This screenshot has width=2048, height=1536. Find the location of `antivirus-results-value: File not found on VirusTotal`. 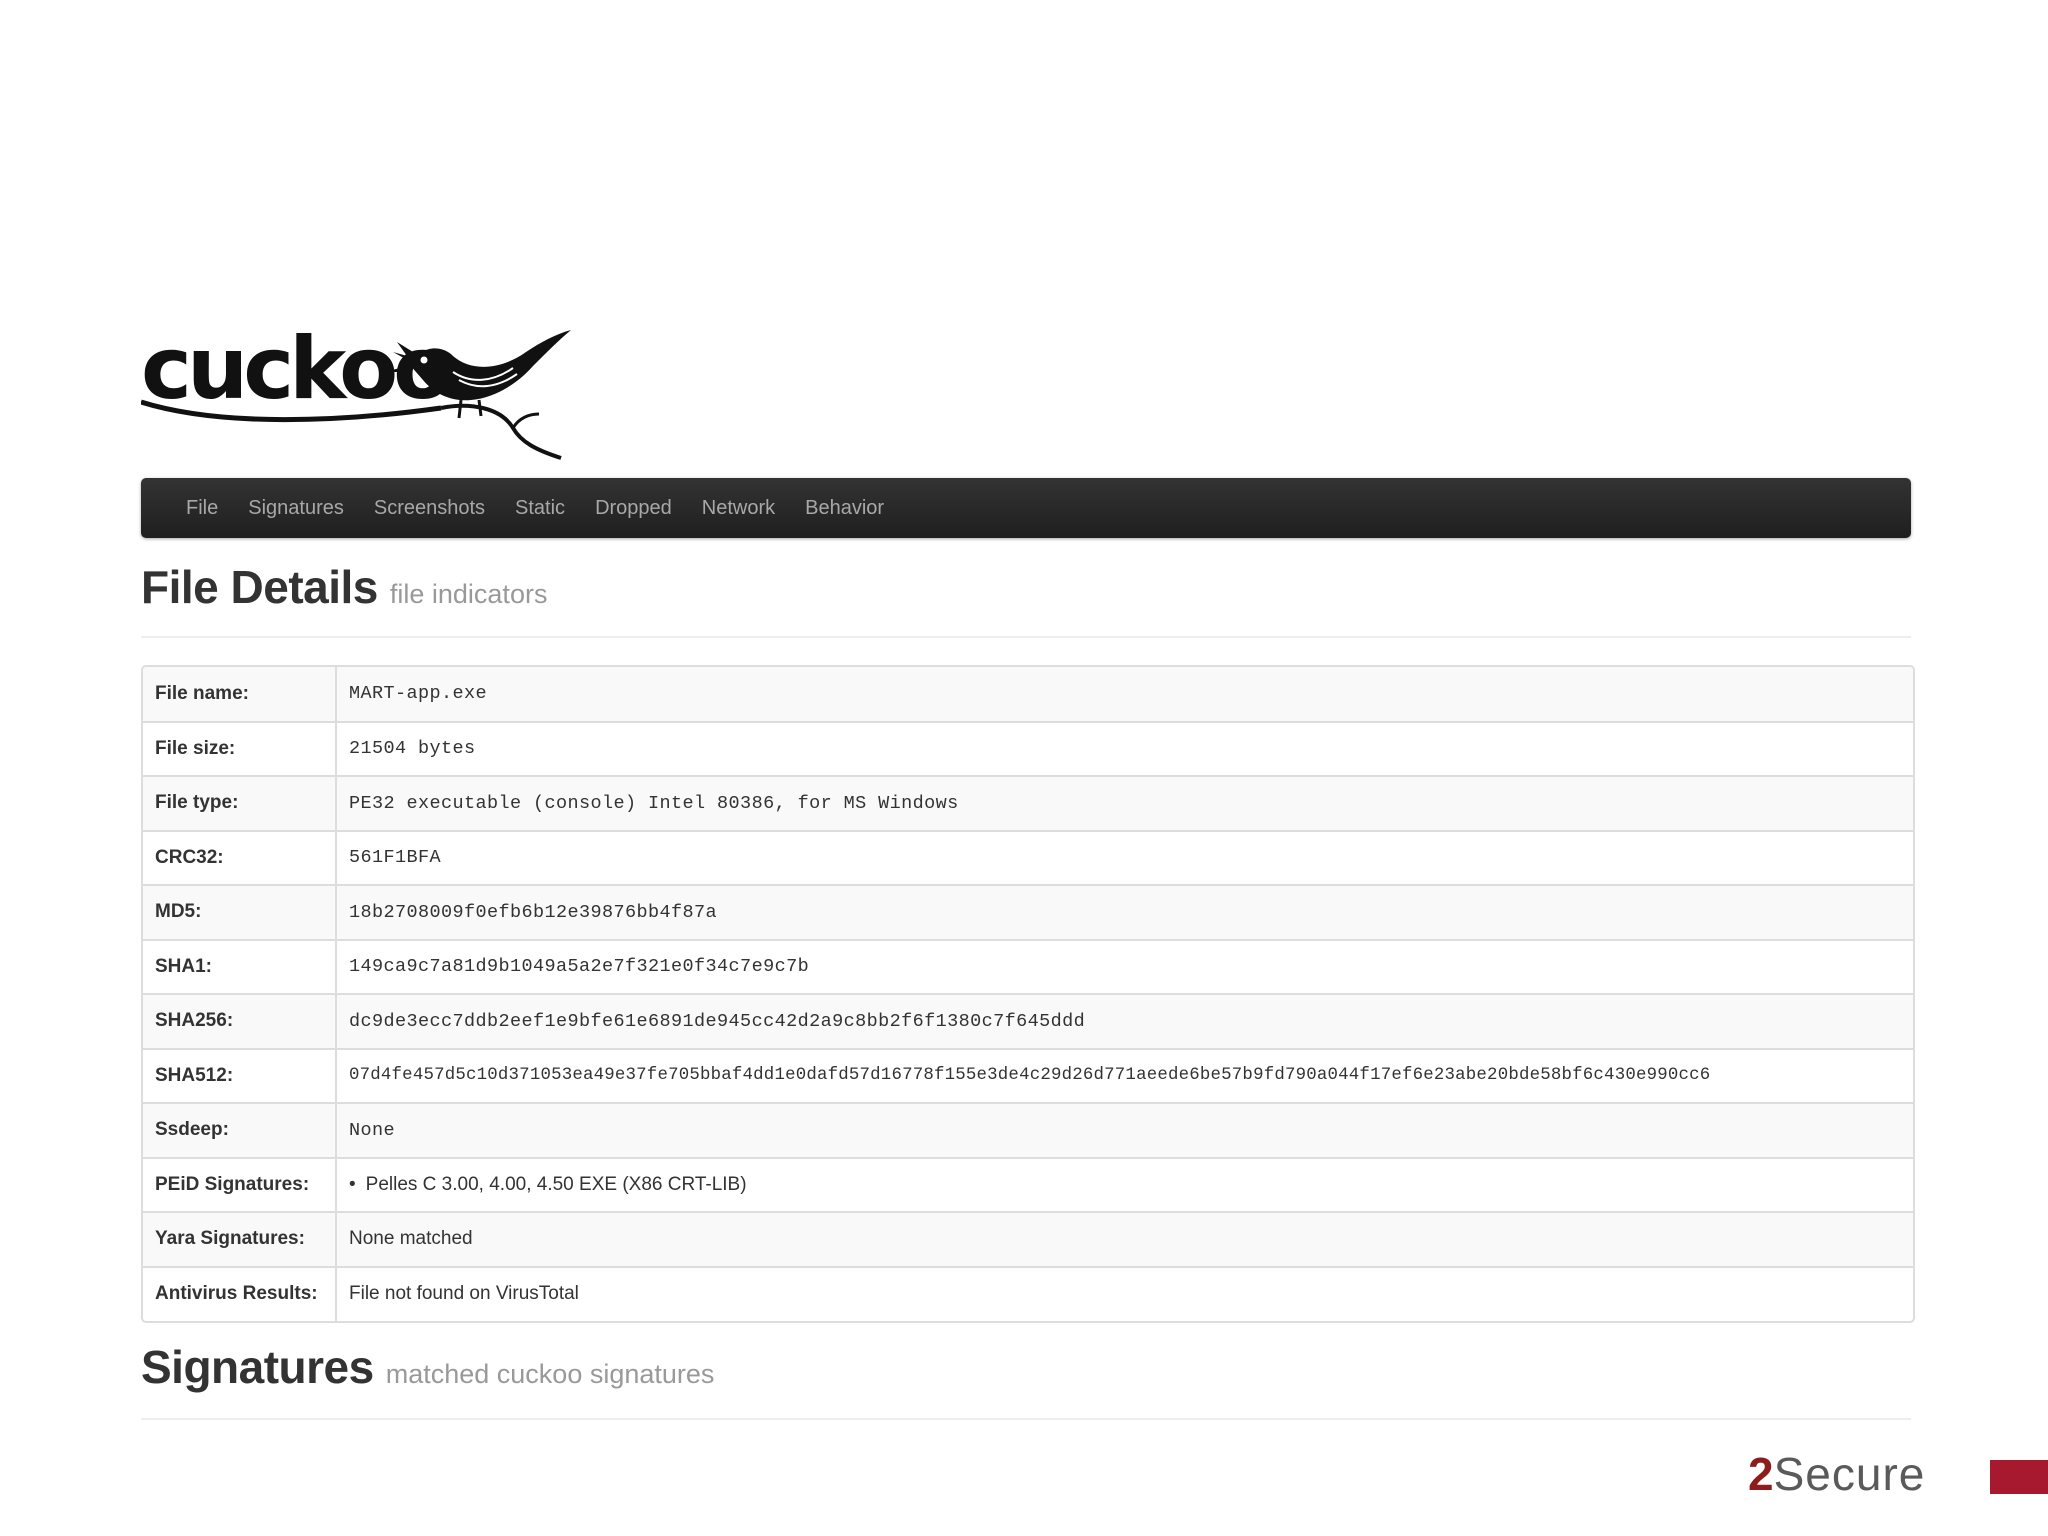

antivirus-results-value: File not found on VirusTotal is located at coordinates (1124, 1293).